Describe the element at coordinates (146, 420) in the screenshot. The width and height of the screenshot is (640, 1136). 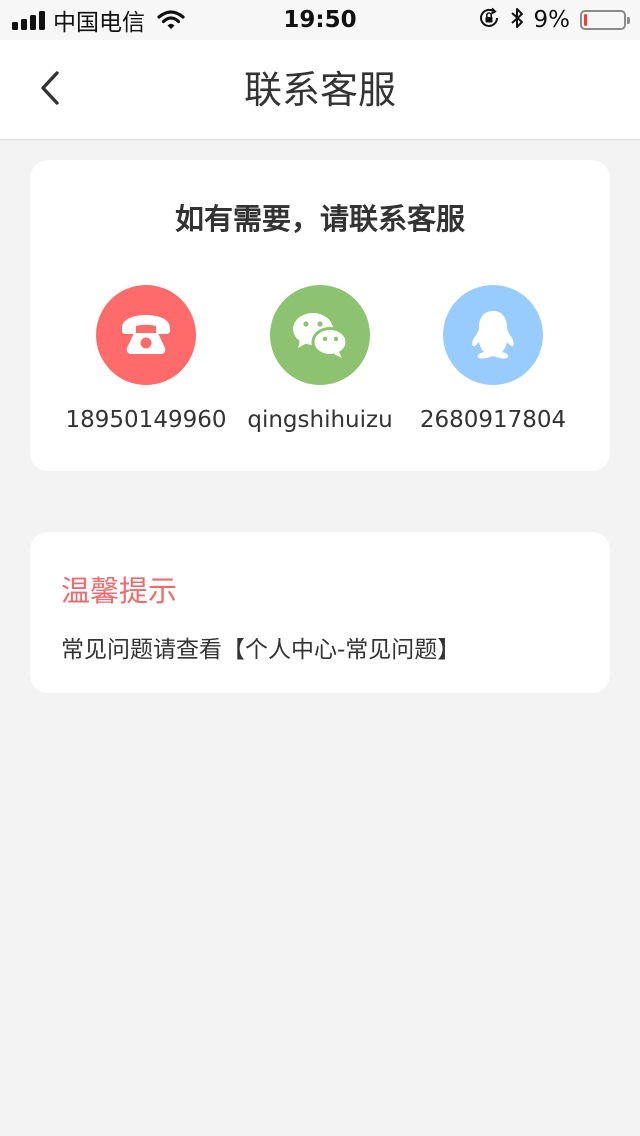
I see `phone-number: 18950149960` at that location.